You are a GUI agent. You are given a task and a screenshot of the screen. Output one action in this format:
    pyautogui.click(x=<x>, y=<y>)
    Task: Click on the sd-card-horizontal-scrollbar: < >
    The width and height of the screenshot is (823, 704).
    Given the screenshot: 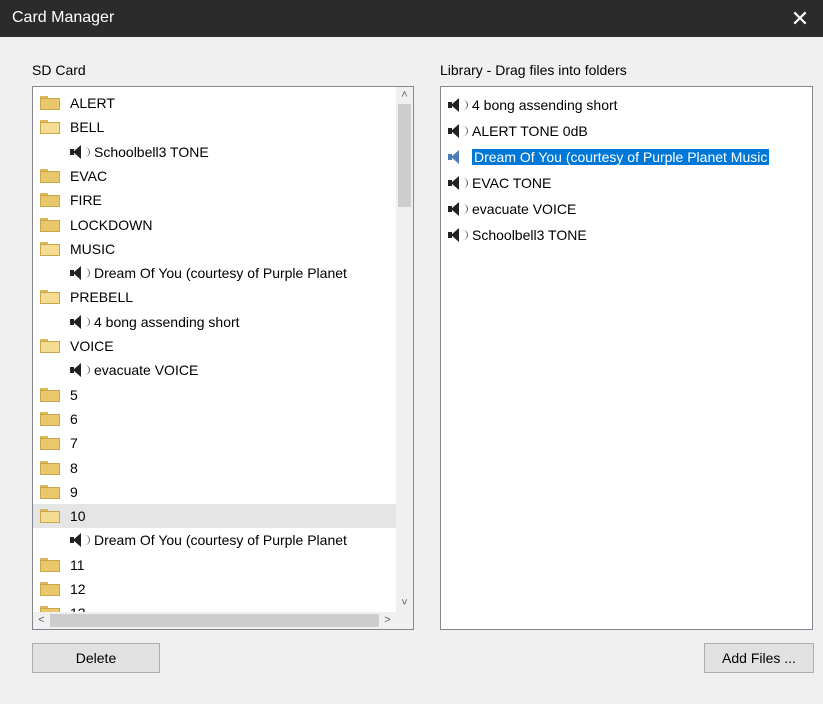 What is the action you would take?
    pyautogui.click(x=214, y=620)
    